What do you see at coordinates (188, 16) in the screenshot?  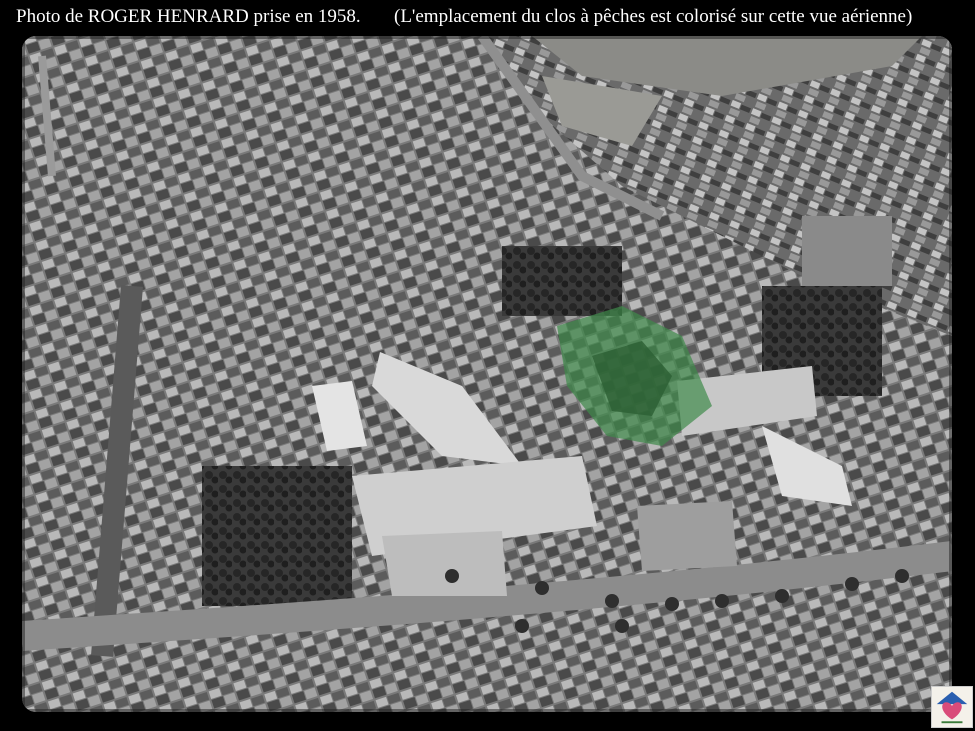 I see `caption-title: Photo de ROGER HENRARD prise en 1958.` at bounding box center [188, 16].